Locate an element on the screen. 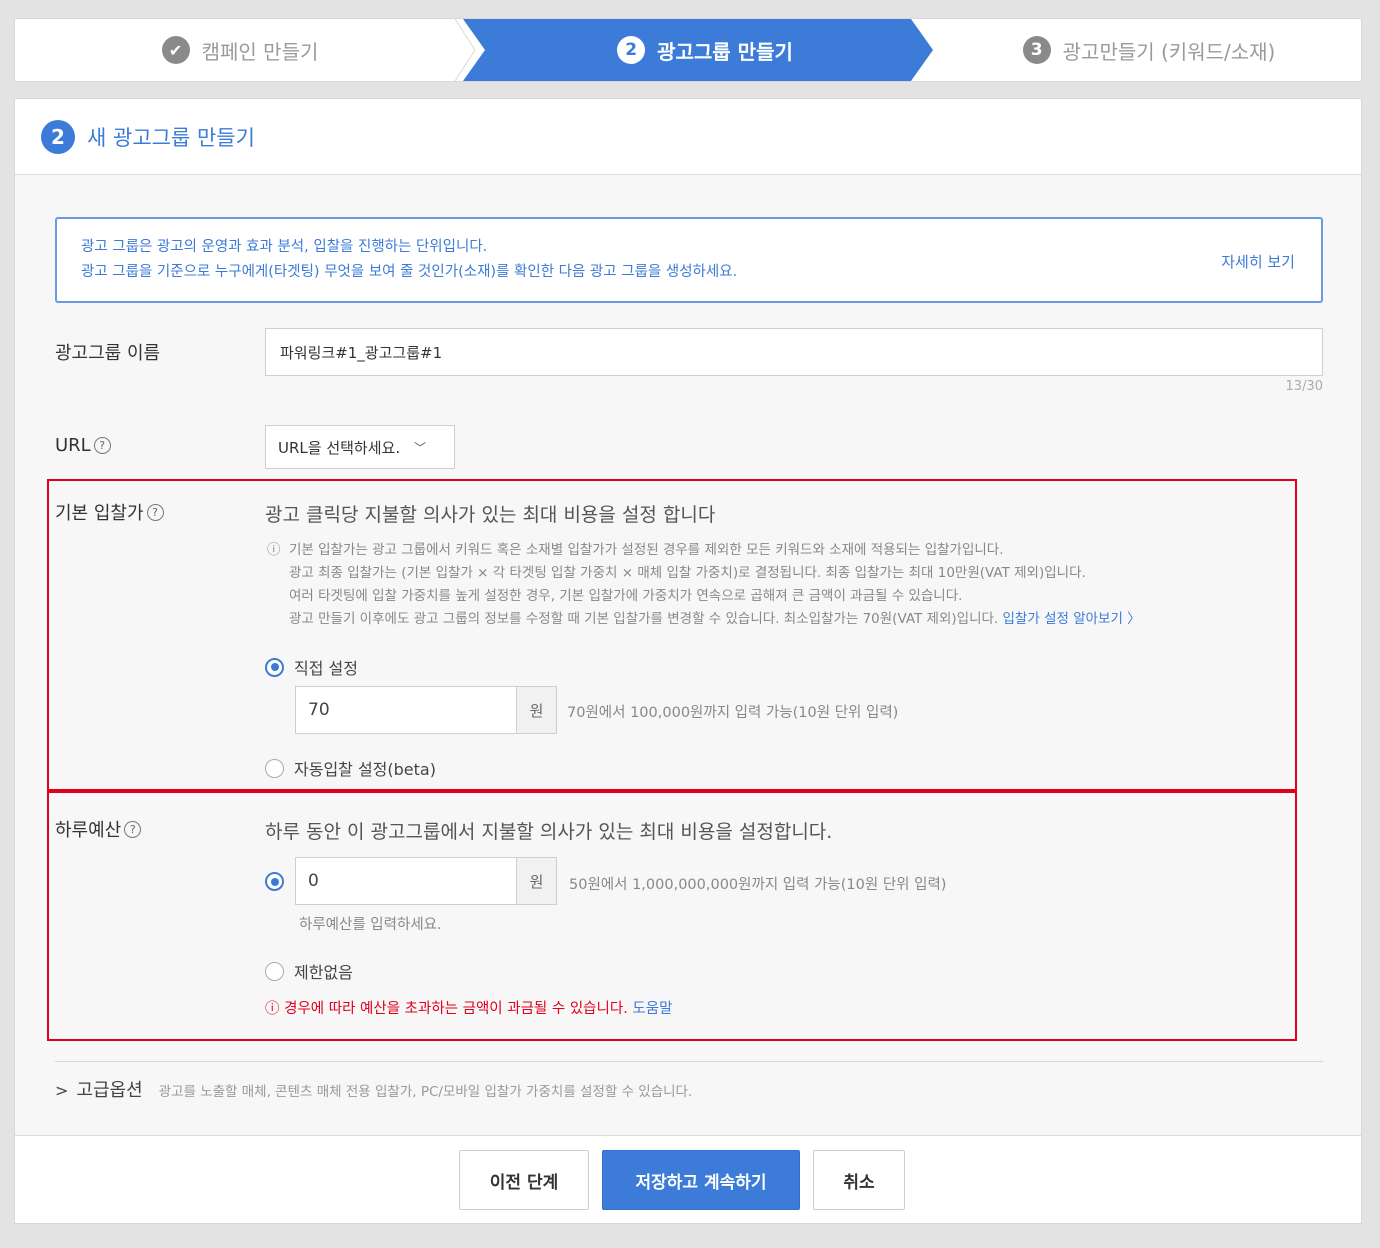  step-campaign: ✔ 캠페인 만들기 is located at coordinates (240, 50).